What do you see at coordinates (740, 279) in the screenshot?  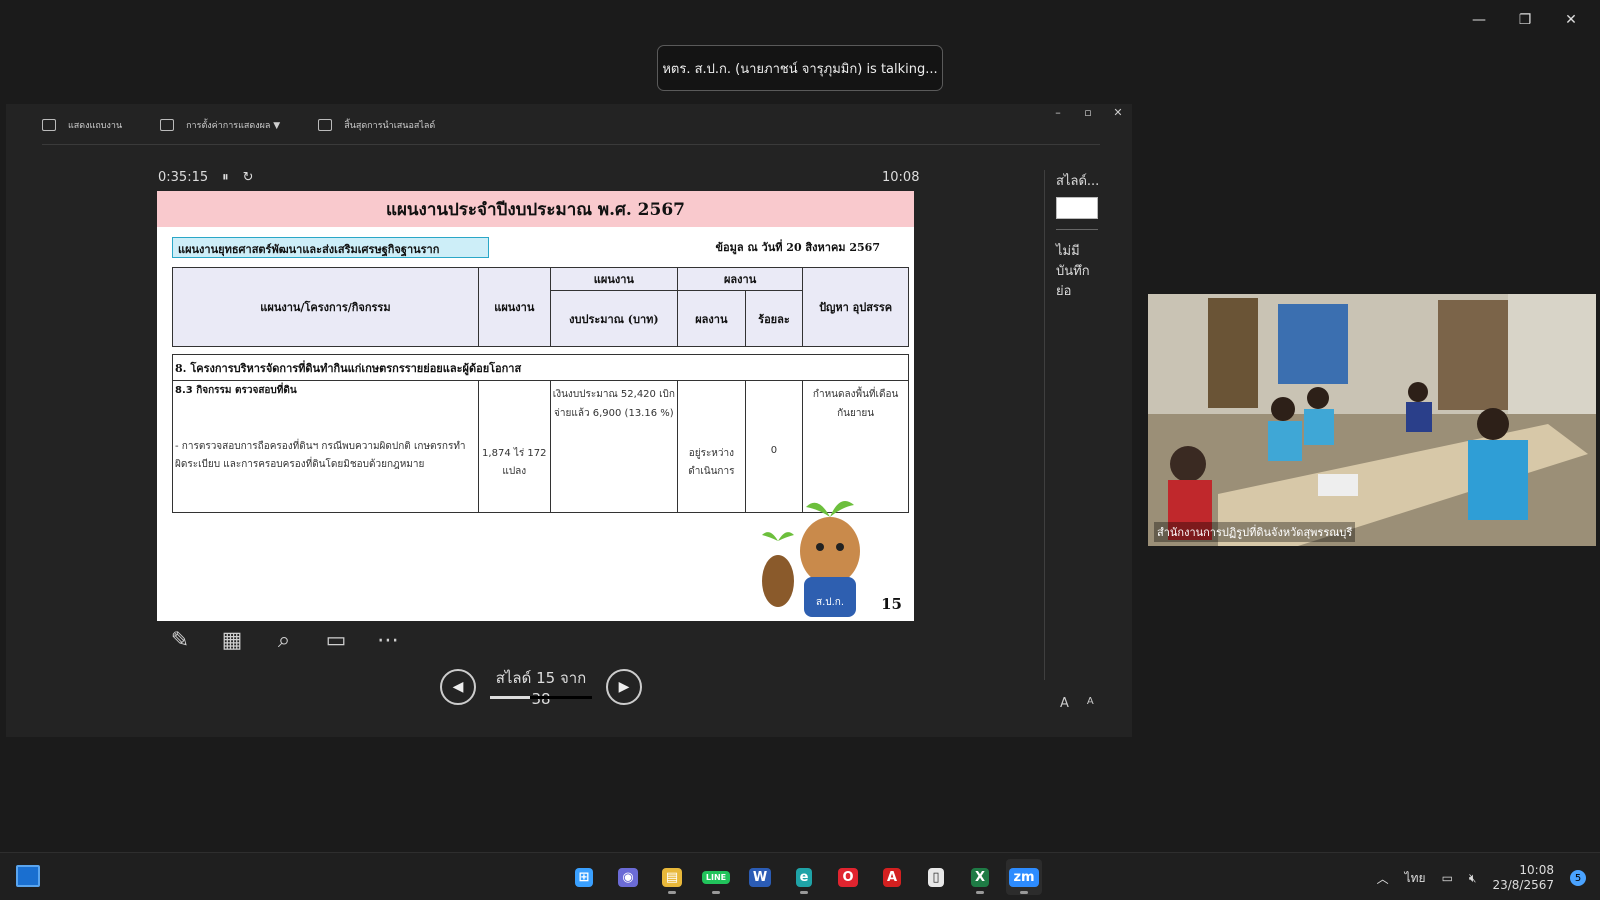 I see `header-result-group: ผลงาน` at bounding box center [740, 279].